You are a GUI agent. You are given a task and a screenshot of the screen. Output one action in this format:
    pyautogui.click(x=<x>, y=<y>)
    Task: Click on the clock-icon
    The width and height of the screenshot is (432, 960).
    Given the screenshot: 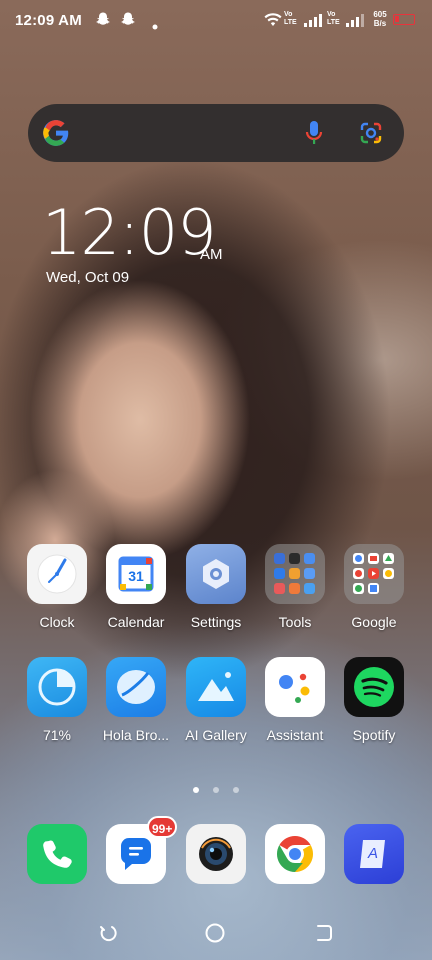 What is the action you would take?
    pyautogui.click(x=57, y=574)
    